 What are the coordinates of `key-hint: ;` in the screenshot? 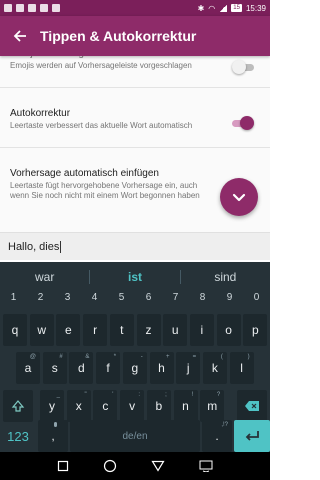 It's located at (166, 395).